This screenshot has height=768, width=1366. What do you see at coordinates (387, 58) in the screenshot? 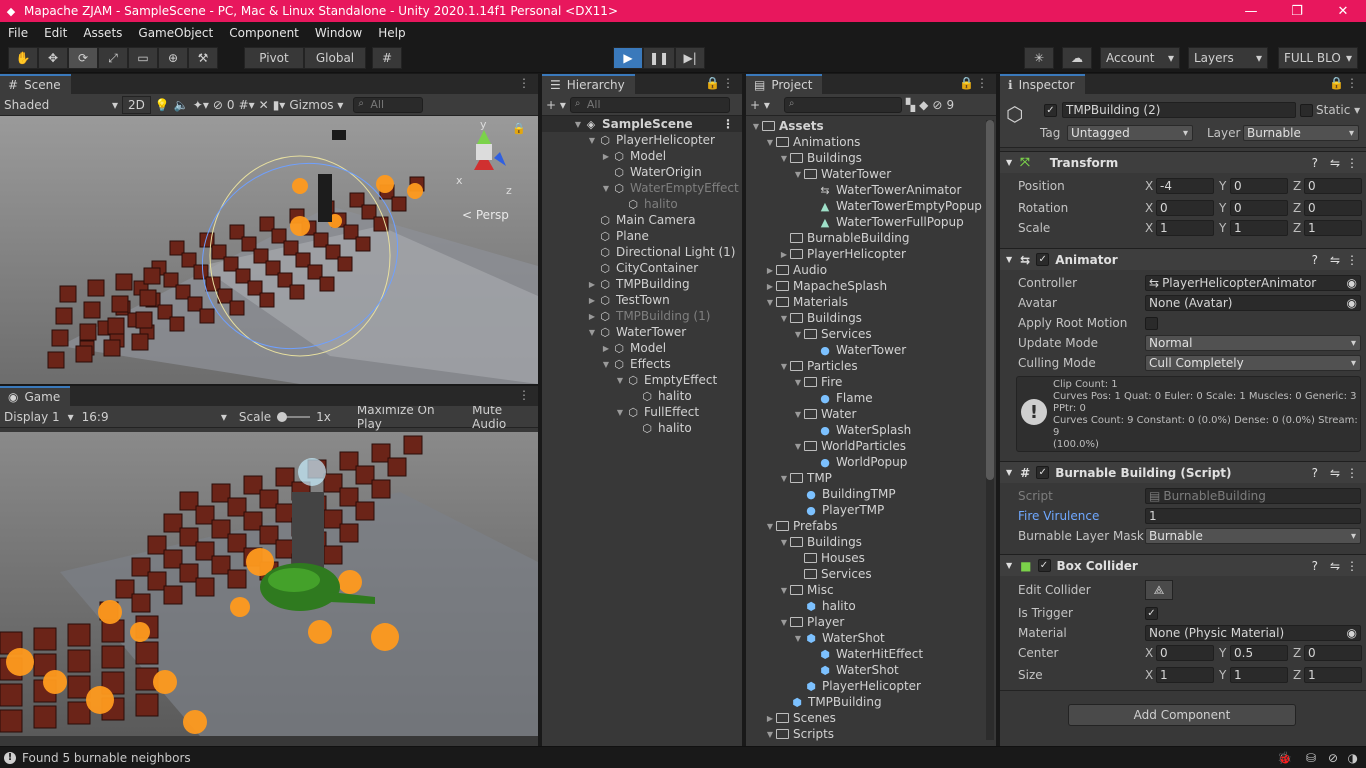
I see `grid-snap-icon: #` at bounding box center [387, 58].